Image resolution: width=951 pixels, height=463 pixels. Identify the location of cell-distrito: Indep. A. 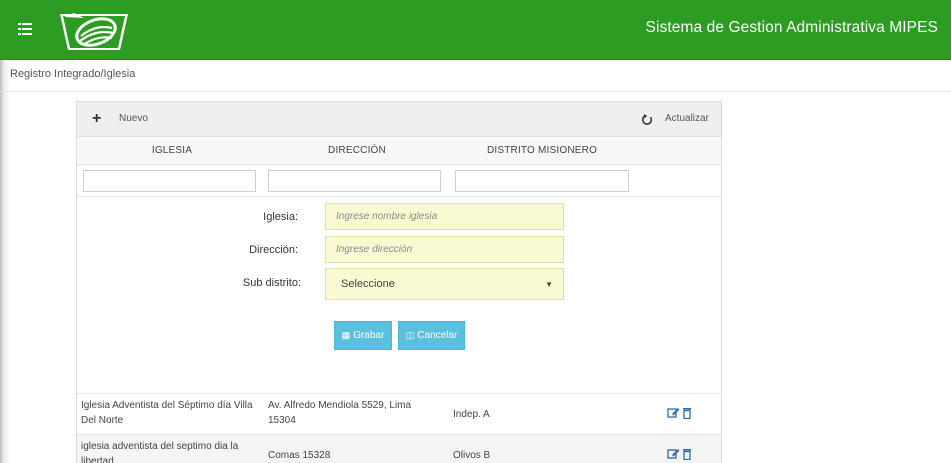
(471, 414).